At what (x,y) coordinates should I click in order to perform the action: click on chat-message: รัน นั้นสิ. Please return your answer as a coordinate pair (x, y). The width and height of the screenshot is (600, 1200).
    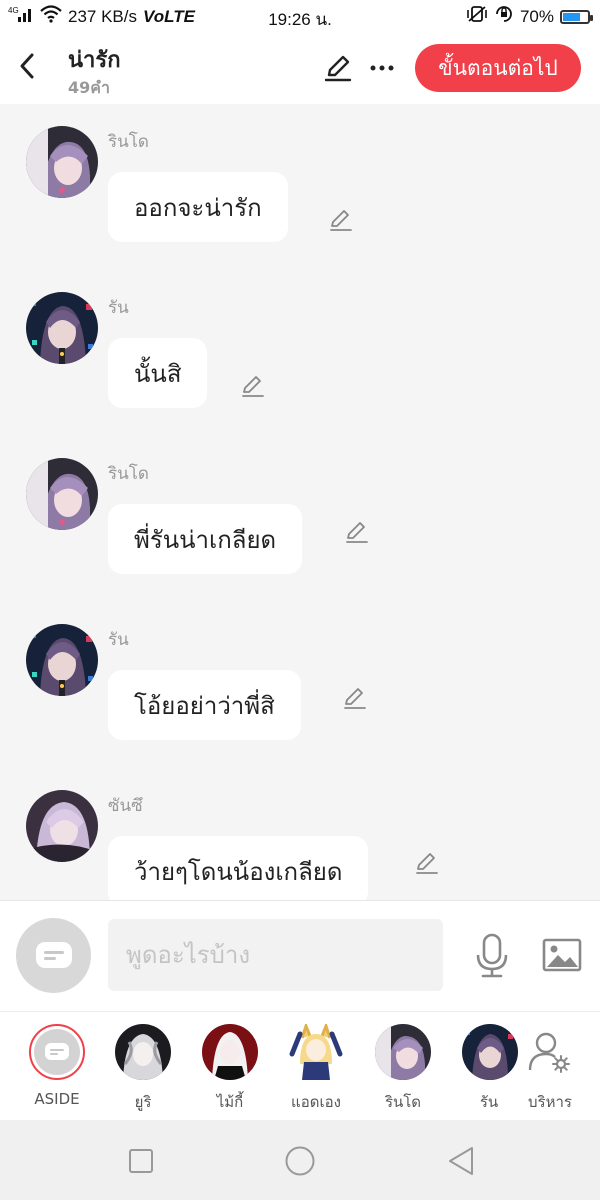
    Looking at the image, I should click on (300, 367).